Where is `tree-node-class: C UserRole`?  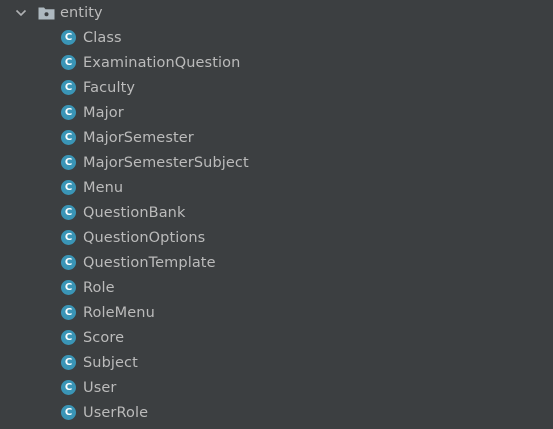 tree-node-class: C UserRole is located at coordinates (276, 412).